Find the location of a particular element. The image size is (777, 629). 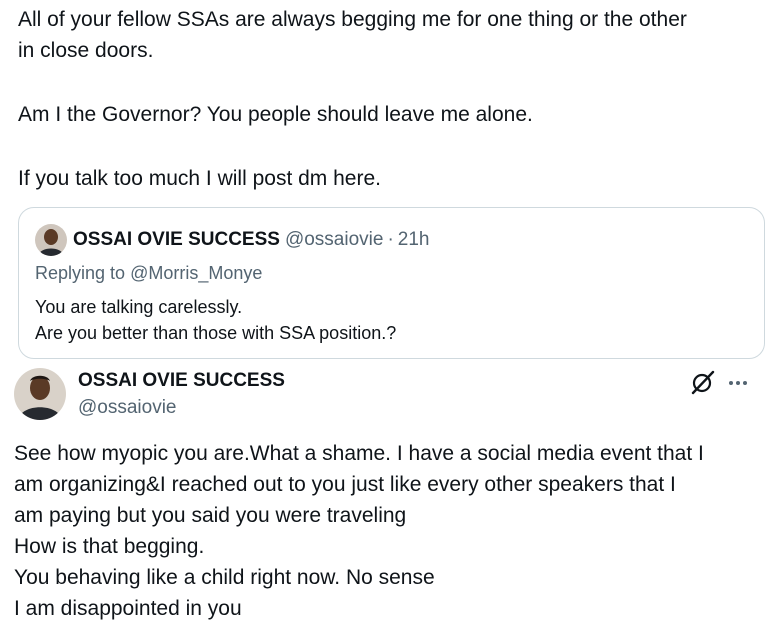

quoted-tweet-header: OSSAI OVIE SUCCESS @ossaiovie · 21h is located at coordinates (232, 240).